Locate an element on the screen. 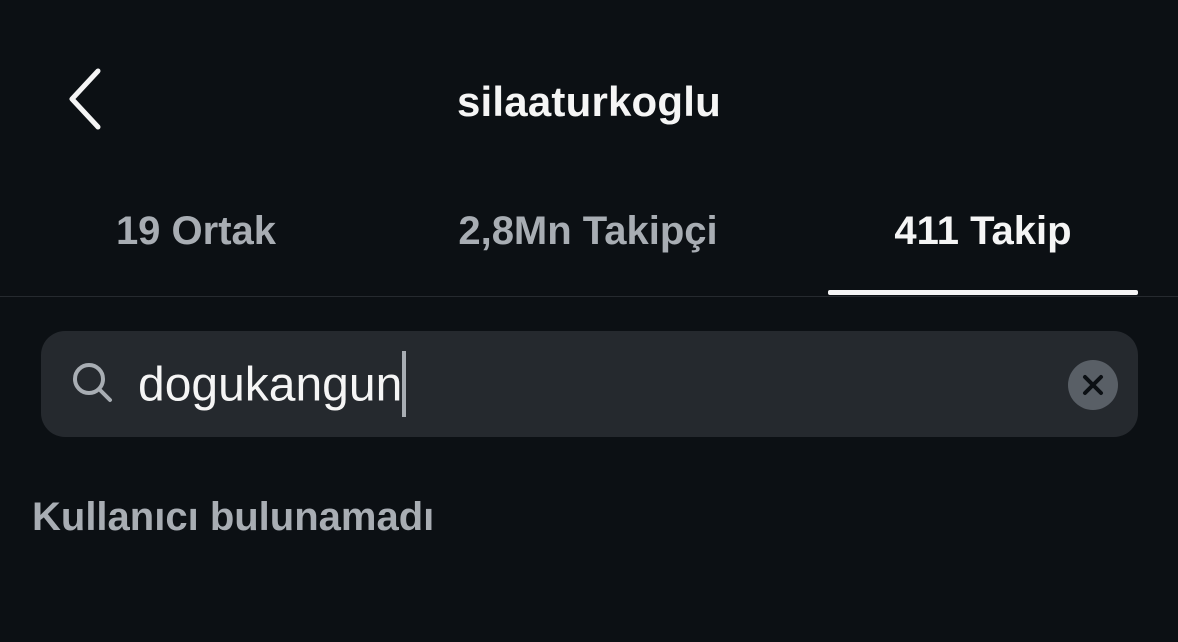  active-tab-indicator is located at coordinates (983, 292).